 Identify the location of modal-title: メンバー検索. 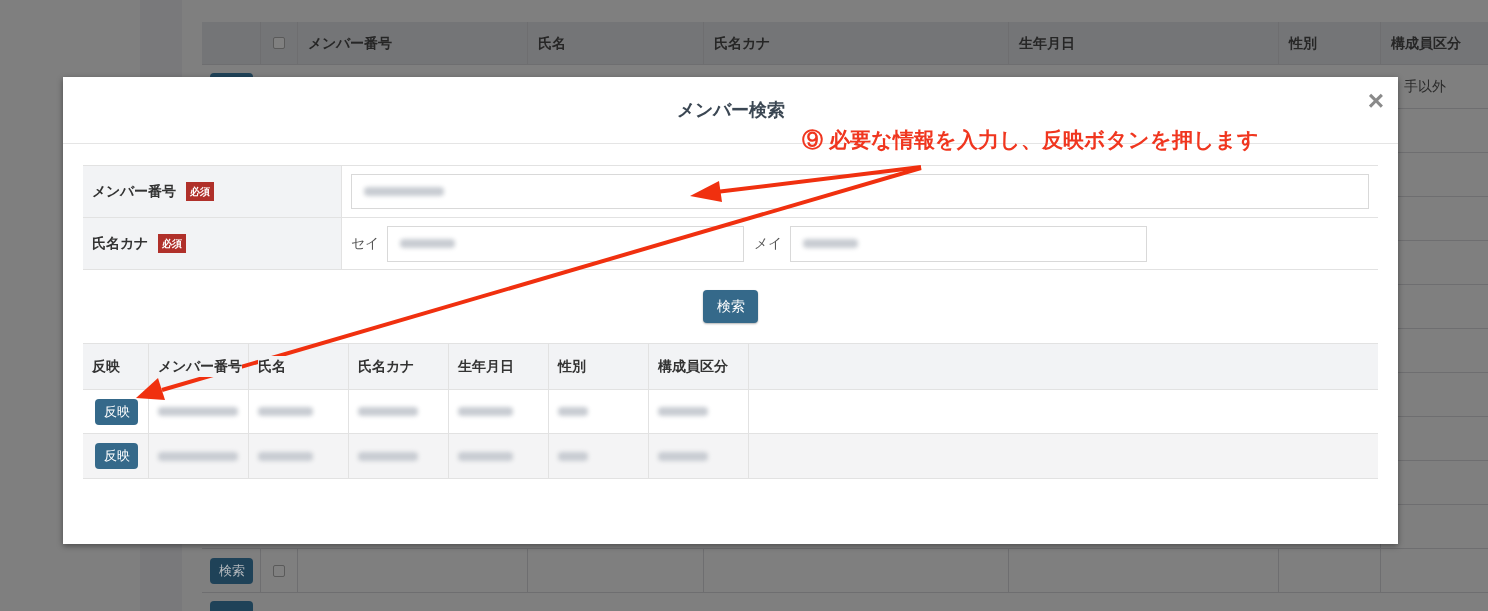
(730, 110).